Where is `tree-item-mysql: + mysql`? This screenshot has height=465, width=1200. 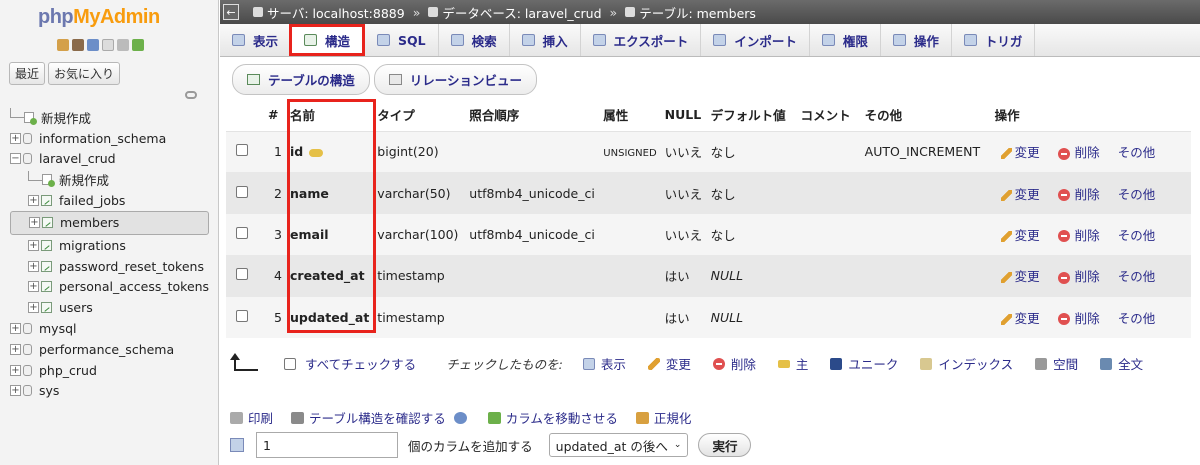 tree-item-mysql: + mysql is located at coordinates (109, 328).